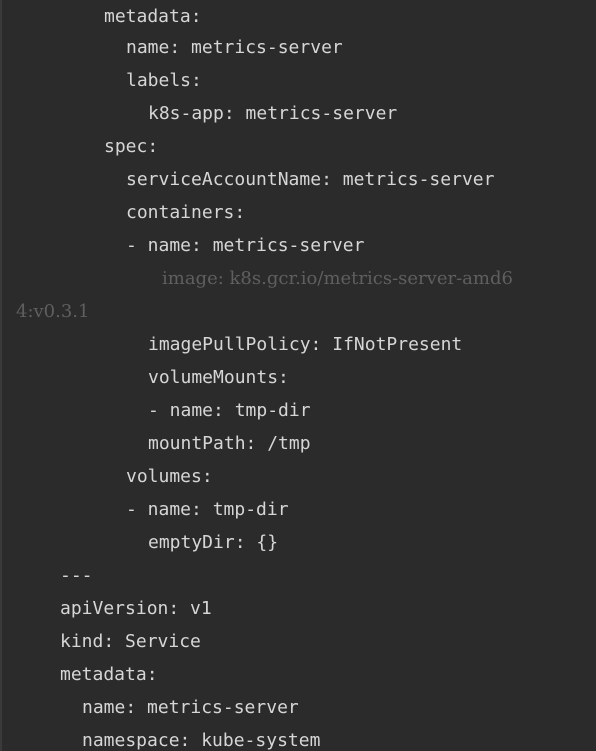  Describe the element at coordinates (169, 476) in the screenshot. I see `code-line: volumes:` at that location.